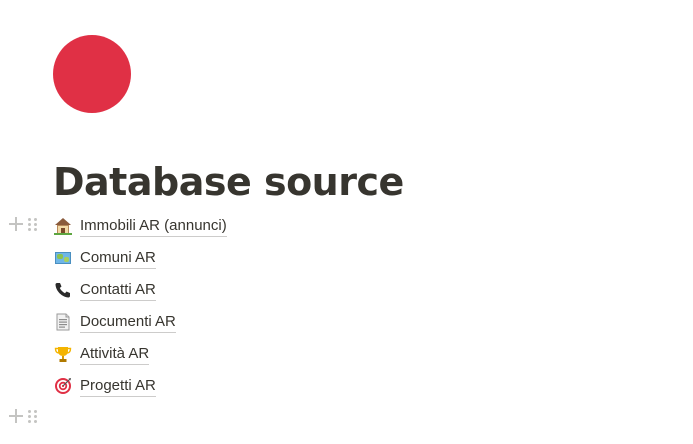 This screenshot has height=444, width=693. I want to click on empty-block-row, so click(346, 418).